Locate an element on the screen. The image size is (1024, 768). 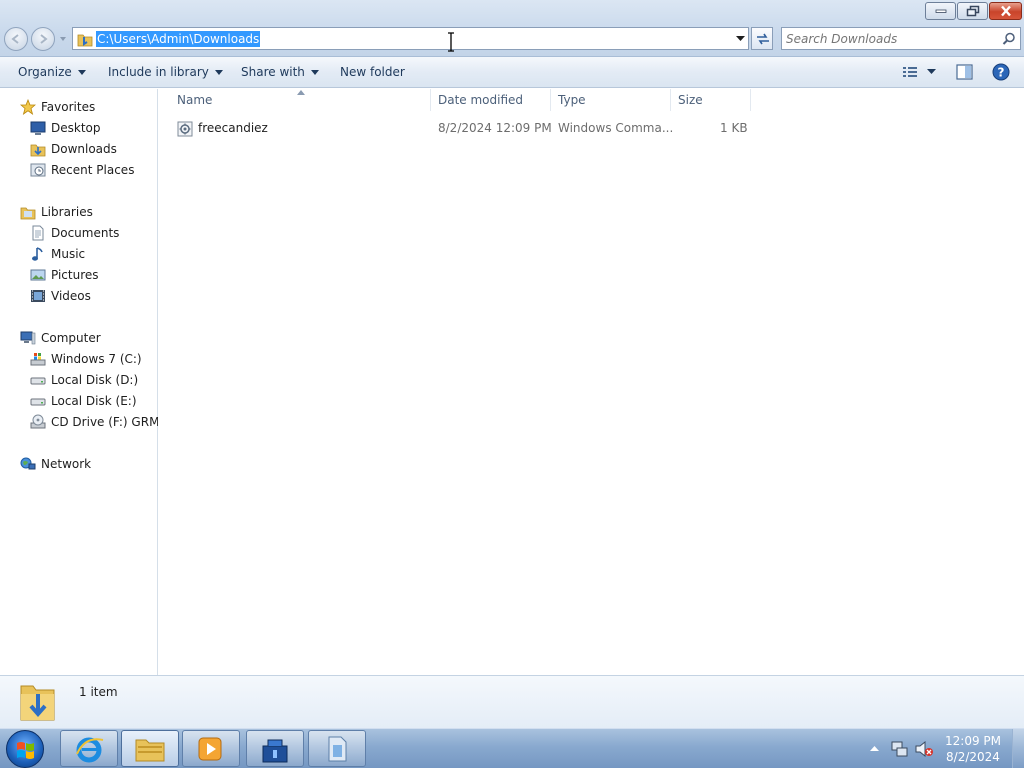
file-name: freecandiez is located at coordinates (233, 128).